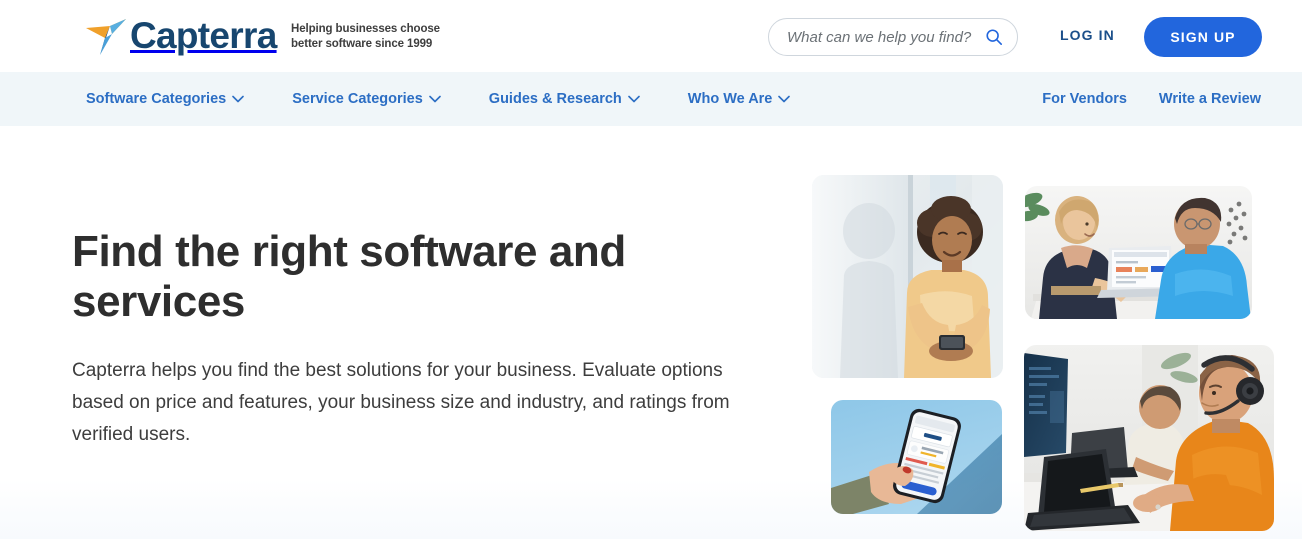 The width and height of the screenshot is (1302, 539). I want to click on nav-item-for-vendors: For Vendors, so click(1084, 99).